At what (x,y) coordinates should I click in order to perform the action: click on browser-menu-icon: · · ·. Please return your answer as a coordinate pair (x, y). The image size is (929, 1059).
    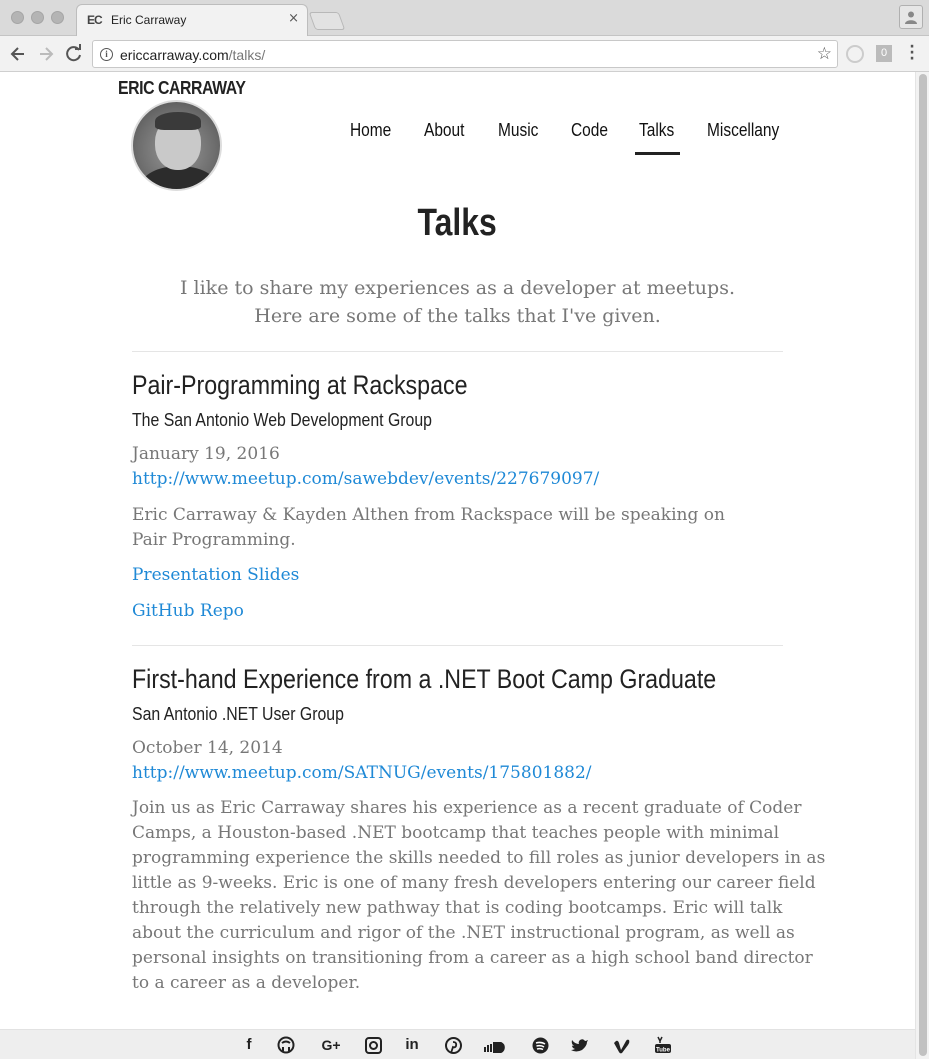
    Looking at the image, I should click on (912, 53).